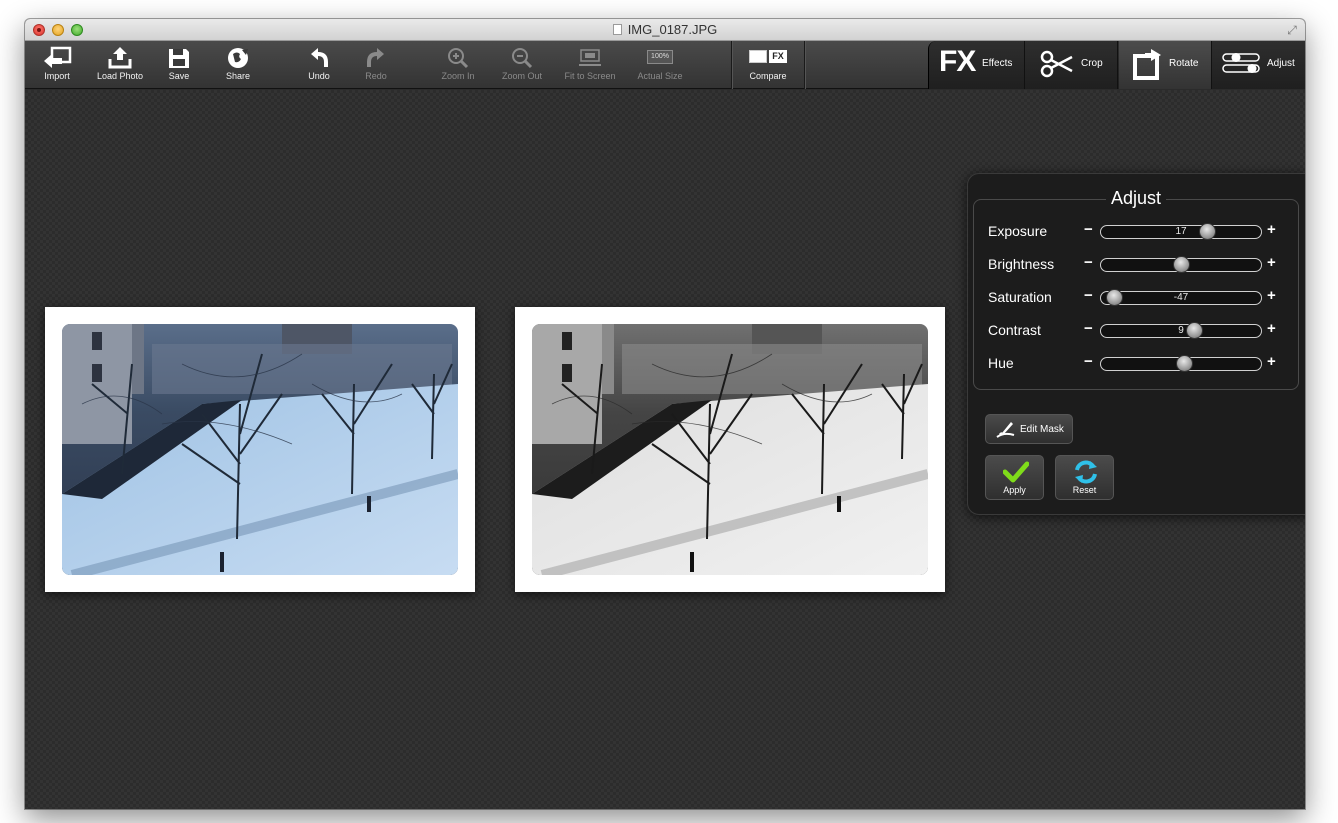 This screenshot has width=1338, height=823. What do you see at coordinates (1207, 231) in the screenshot?
I see `exposure-slider-knob` at bounding box center [1207, 231].